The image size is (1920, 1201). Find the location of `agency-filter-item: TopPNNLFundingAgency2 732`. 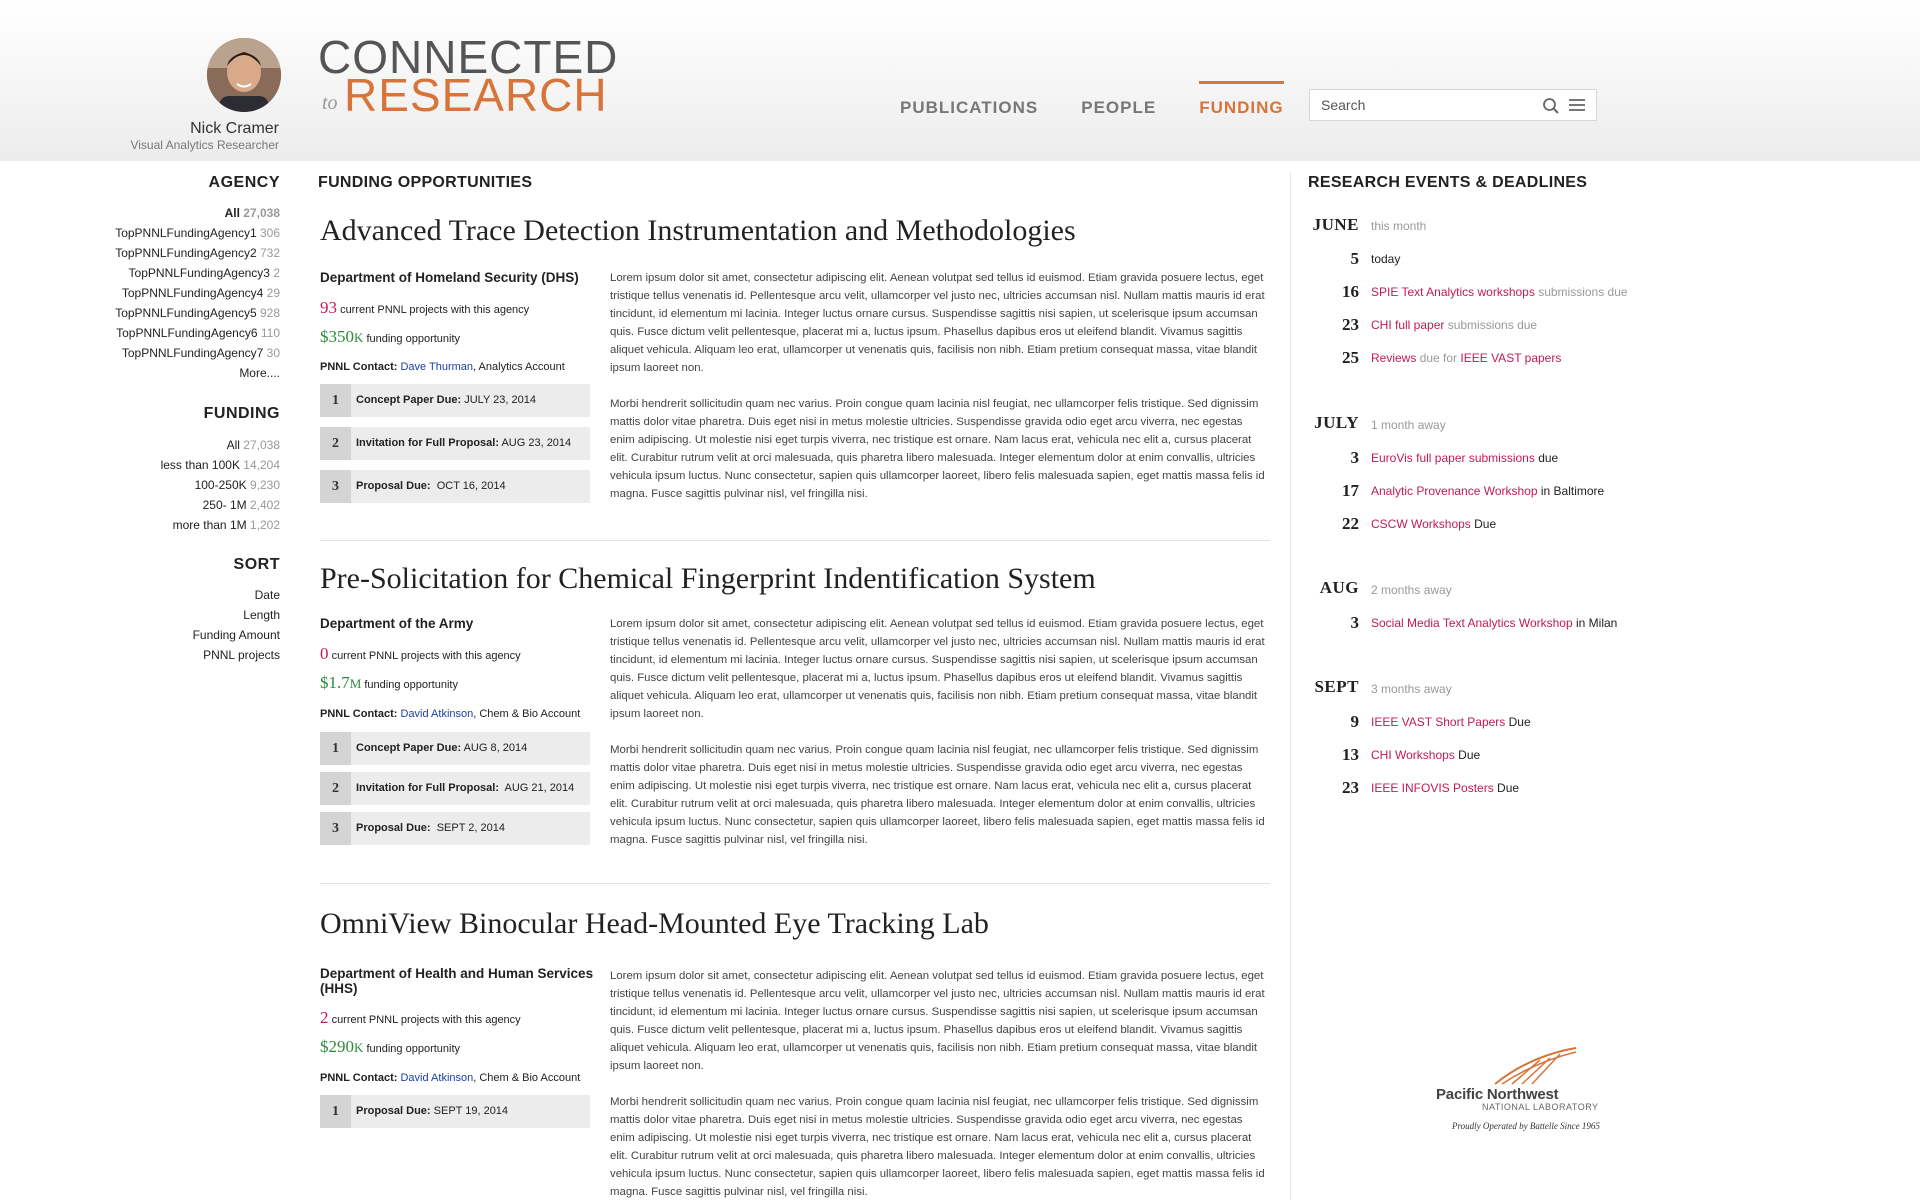

agency-filter-item: TopPNNLFundingAgency2 732 is located at coordinates (197, 253).